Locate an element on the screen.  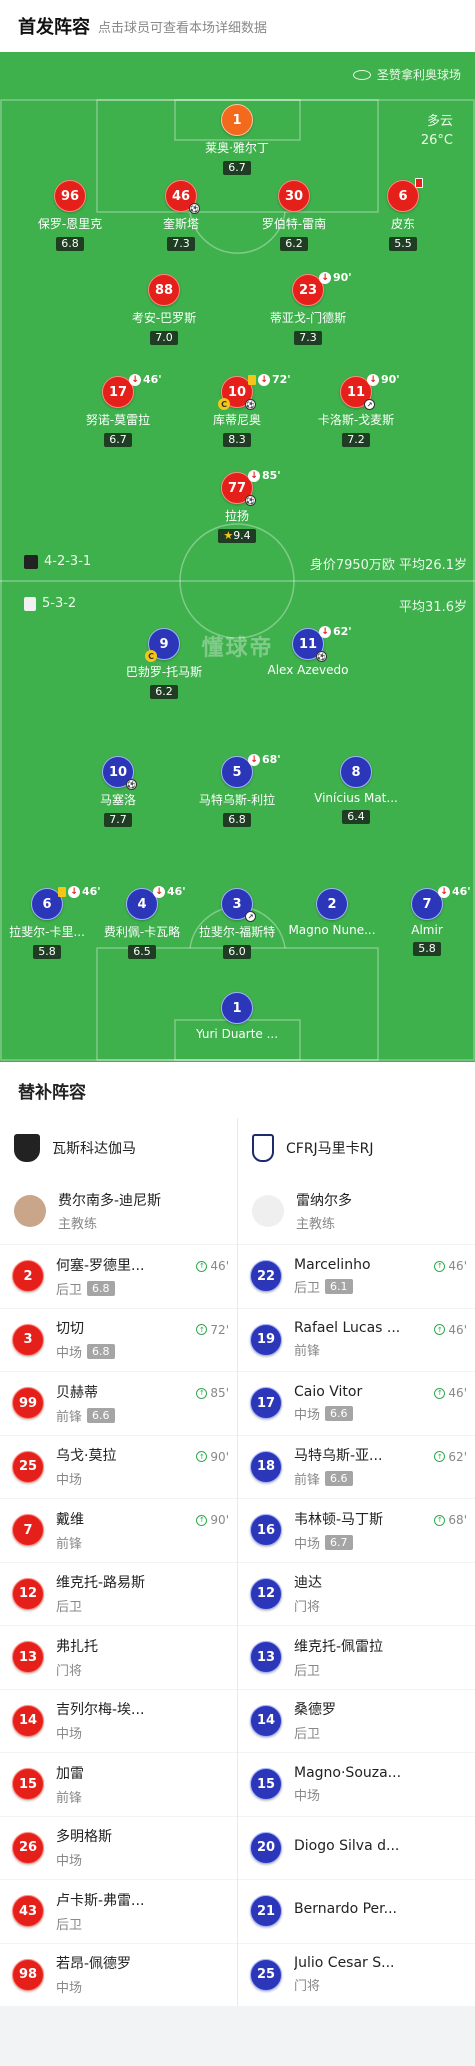
sub-player-row: 43 卢卡斯-弗雷... 后卫 is located at coordinates (118, 1911).